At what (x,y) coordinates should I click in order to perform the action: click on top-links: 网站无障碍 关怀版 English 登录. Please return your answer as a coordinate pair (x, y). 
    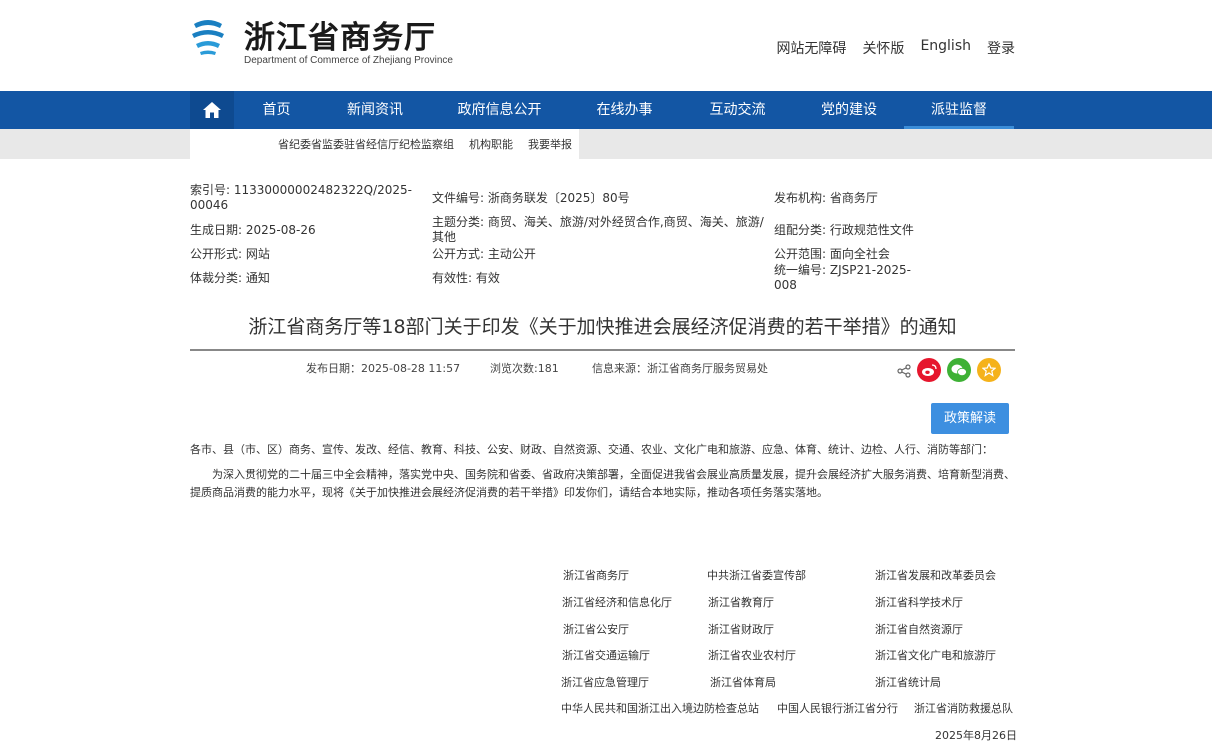
    Looking at the image, I should click on (895, 48).